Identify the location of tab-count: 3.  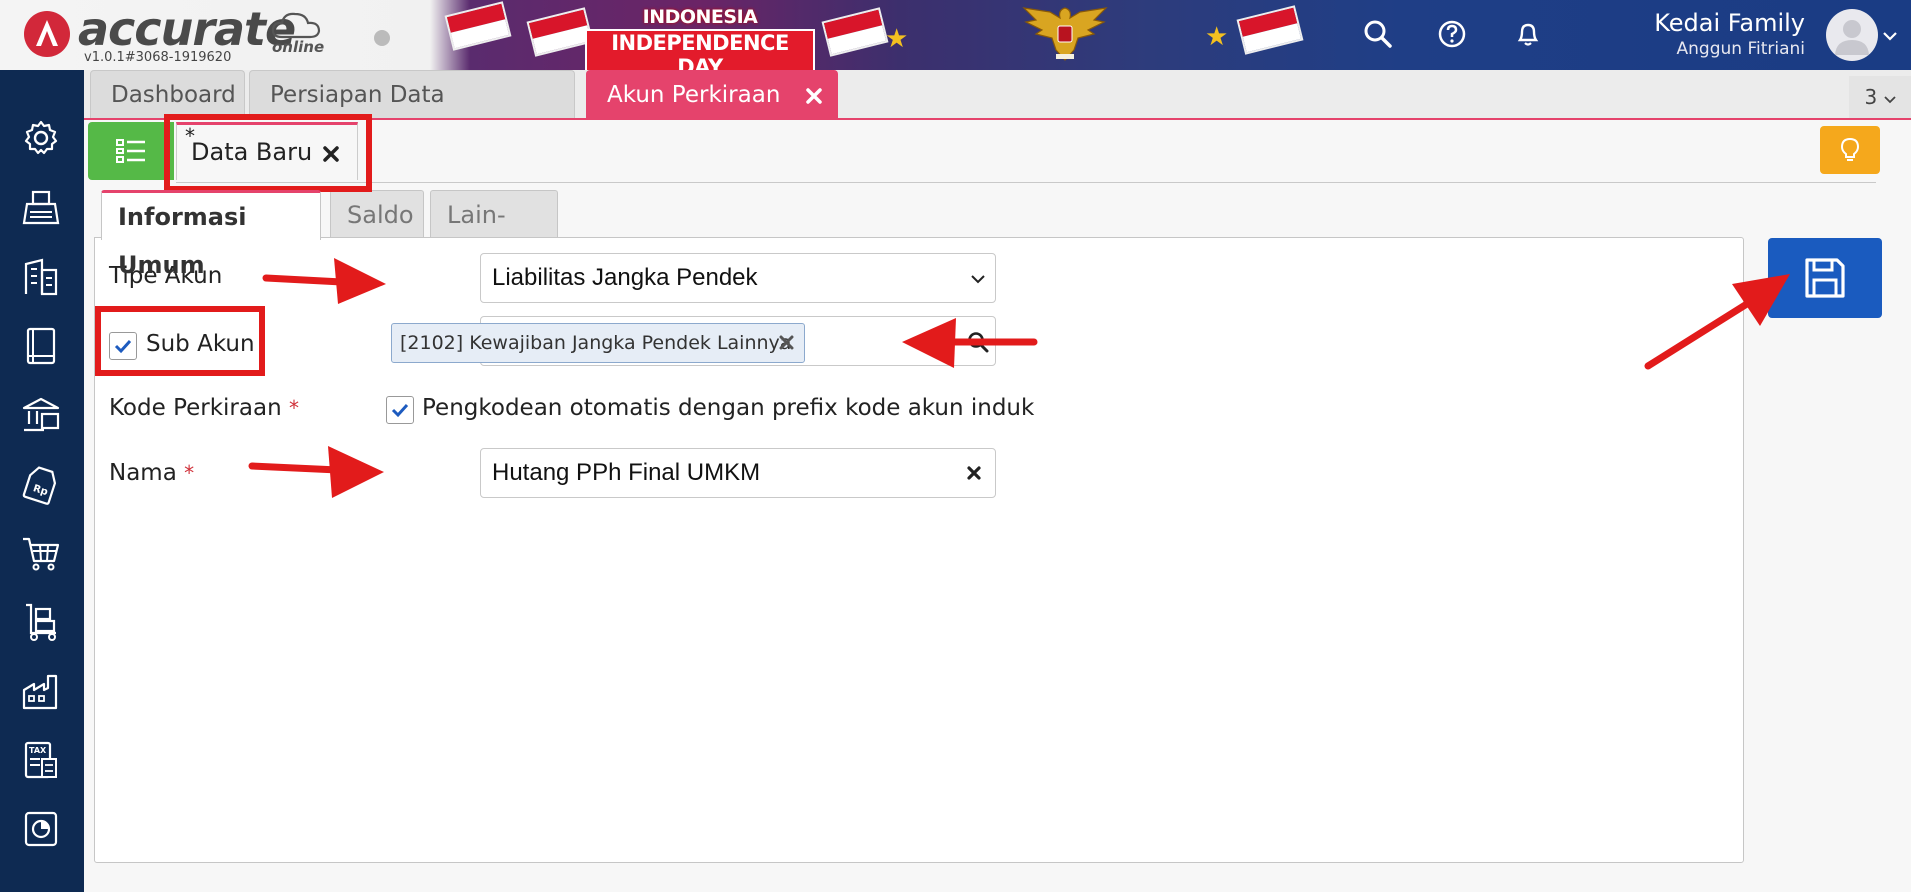
(1871, 97).